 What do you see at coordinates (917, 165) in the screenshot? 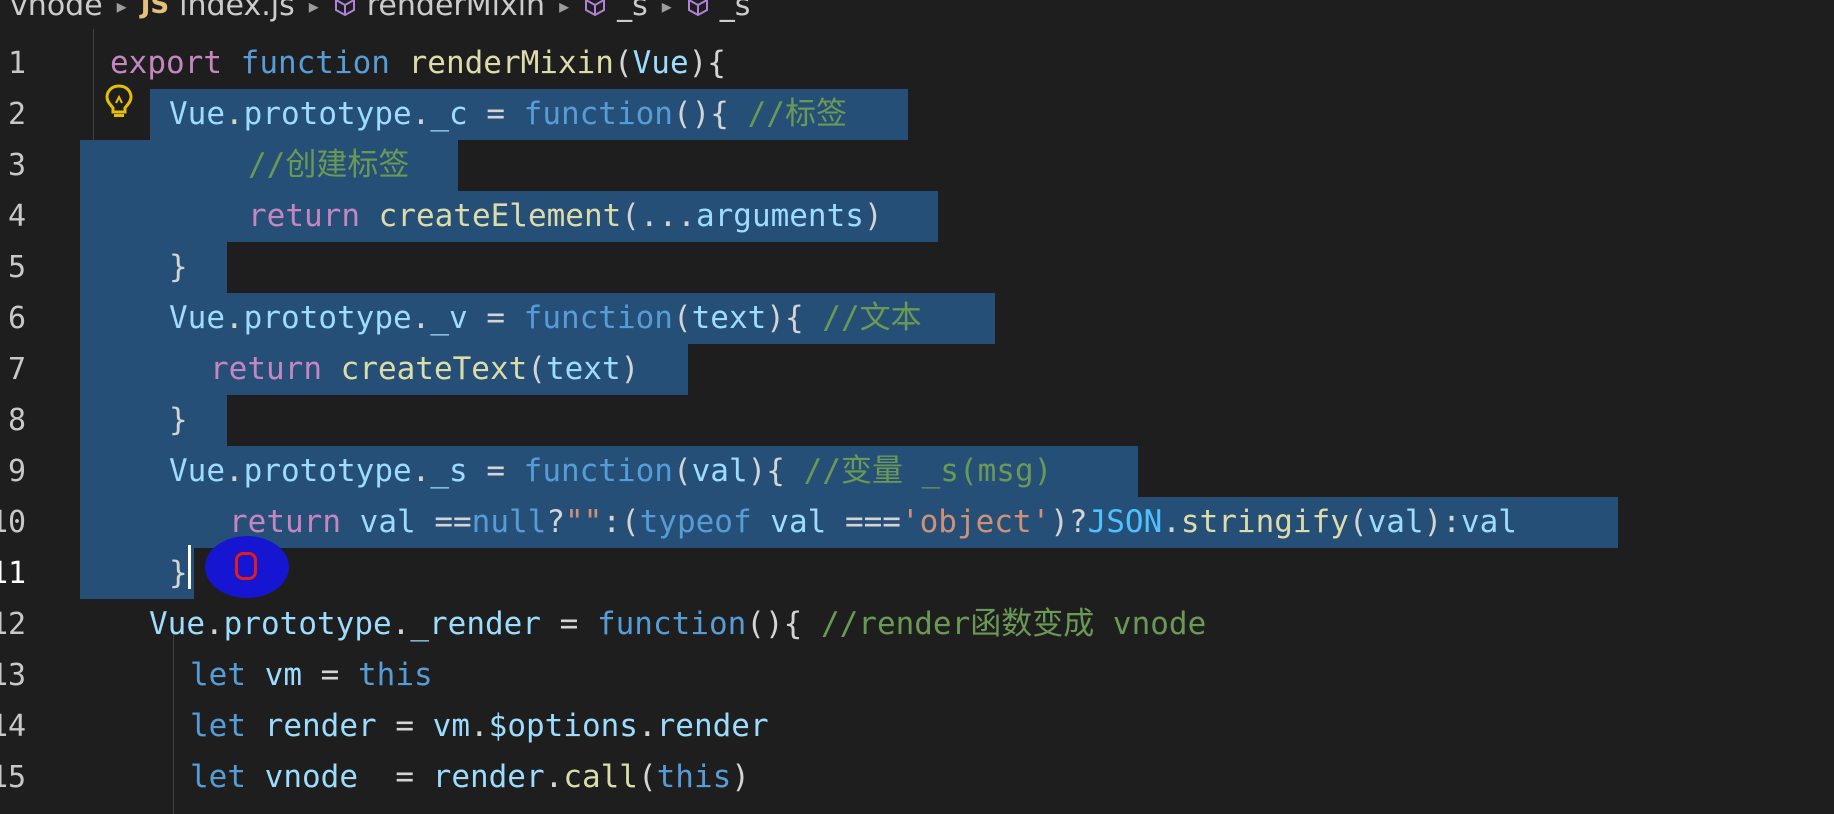
I see `code-line: 3 //创建标签` at bounding box center [917, 165].